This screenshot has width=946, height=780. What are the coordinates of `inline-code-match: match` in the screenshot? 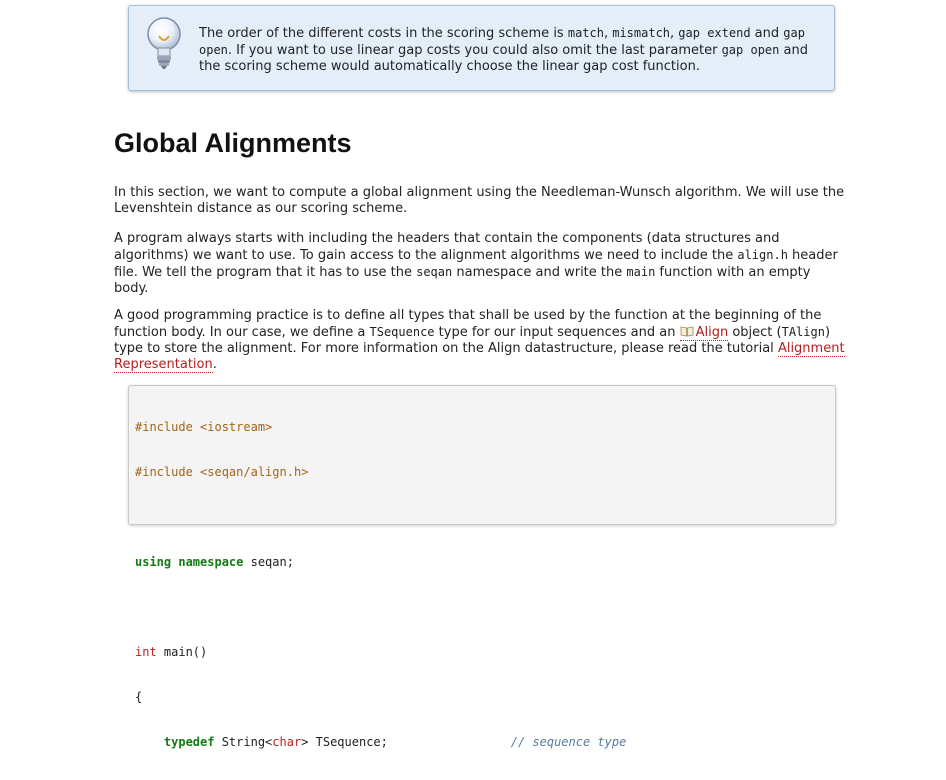 It's located at (585, 33).